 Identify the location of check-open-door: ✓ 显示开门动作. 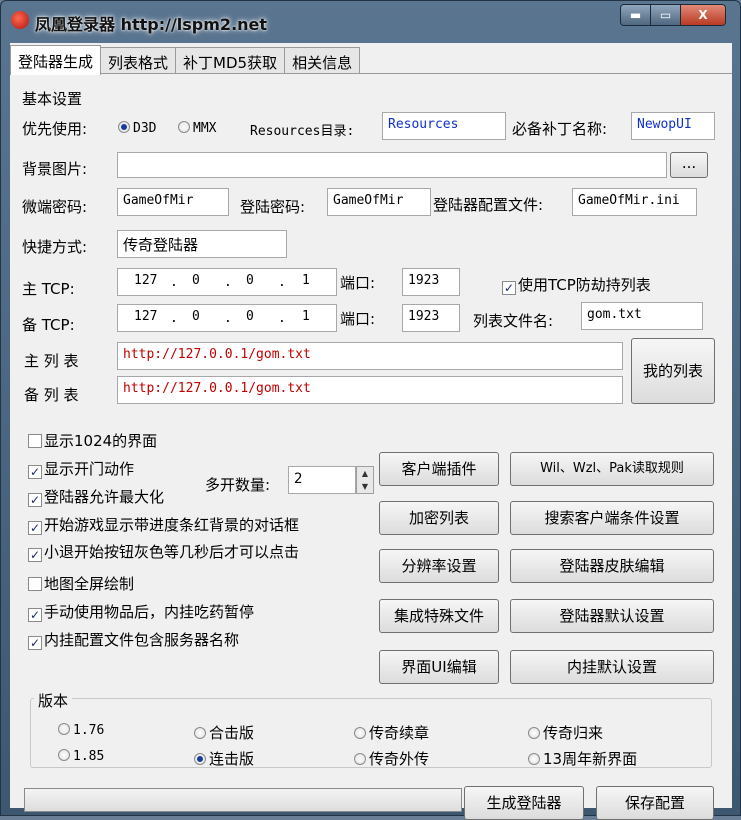
(81, 468).